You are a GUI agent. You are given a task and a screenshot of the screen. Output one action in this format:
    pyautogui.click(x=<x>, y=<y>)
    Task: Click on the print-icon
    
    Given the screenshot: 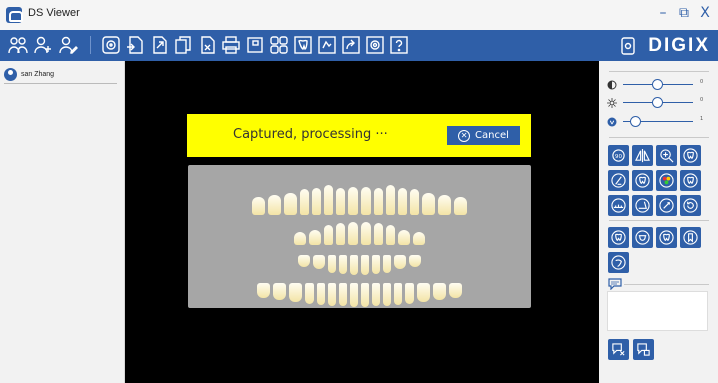 What is the action you would take?
    pyautogui.click(x=231, y=45)
    